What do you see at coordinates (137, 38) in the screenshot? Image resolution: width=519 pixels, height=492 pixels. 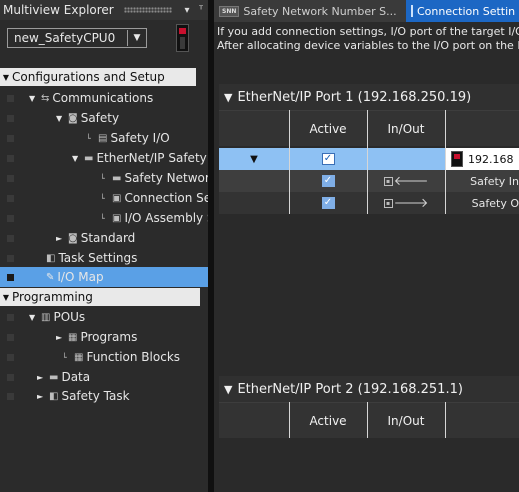 I see `chevron-down-icon: ▼` at bounding box center [137, 38].